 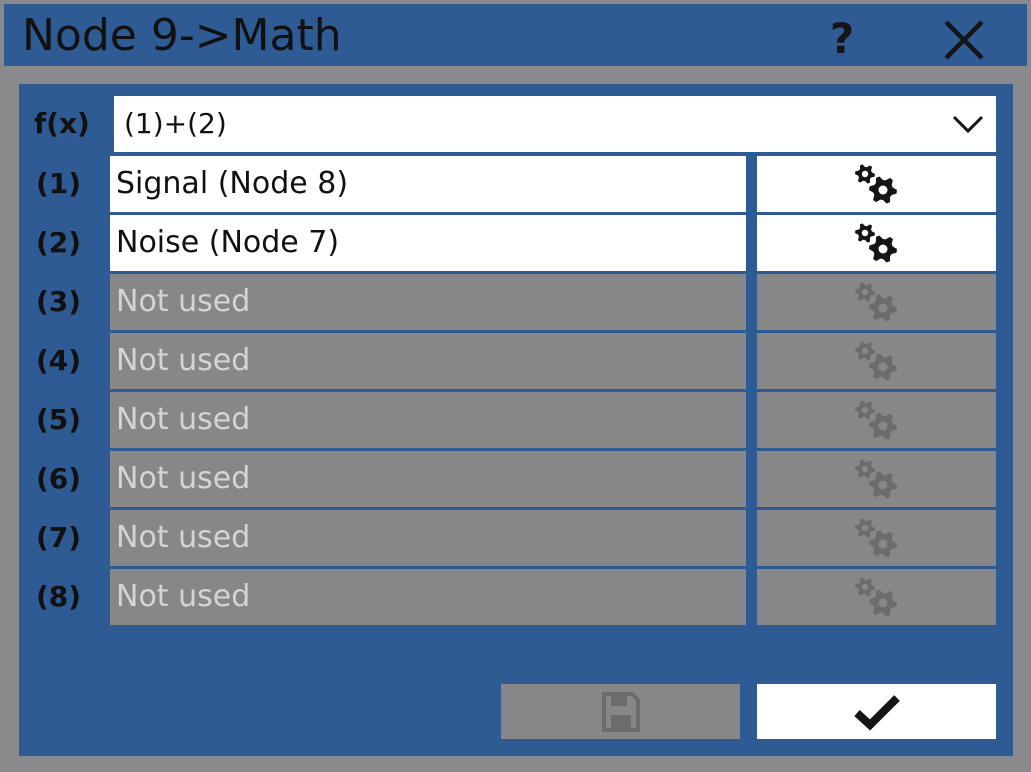 I want to click on input-label: (8), so click(x=59, y=596).